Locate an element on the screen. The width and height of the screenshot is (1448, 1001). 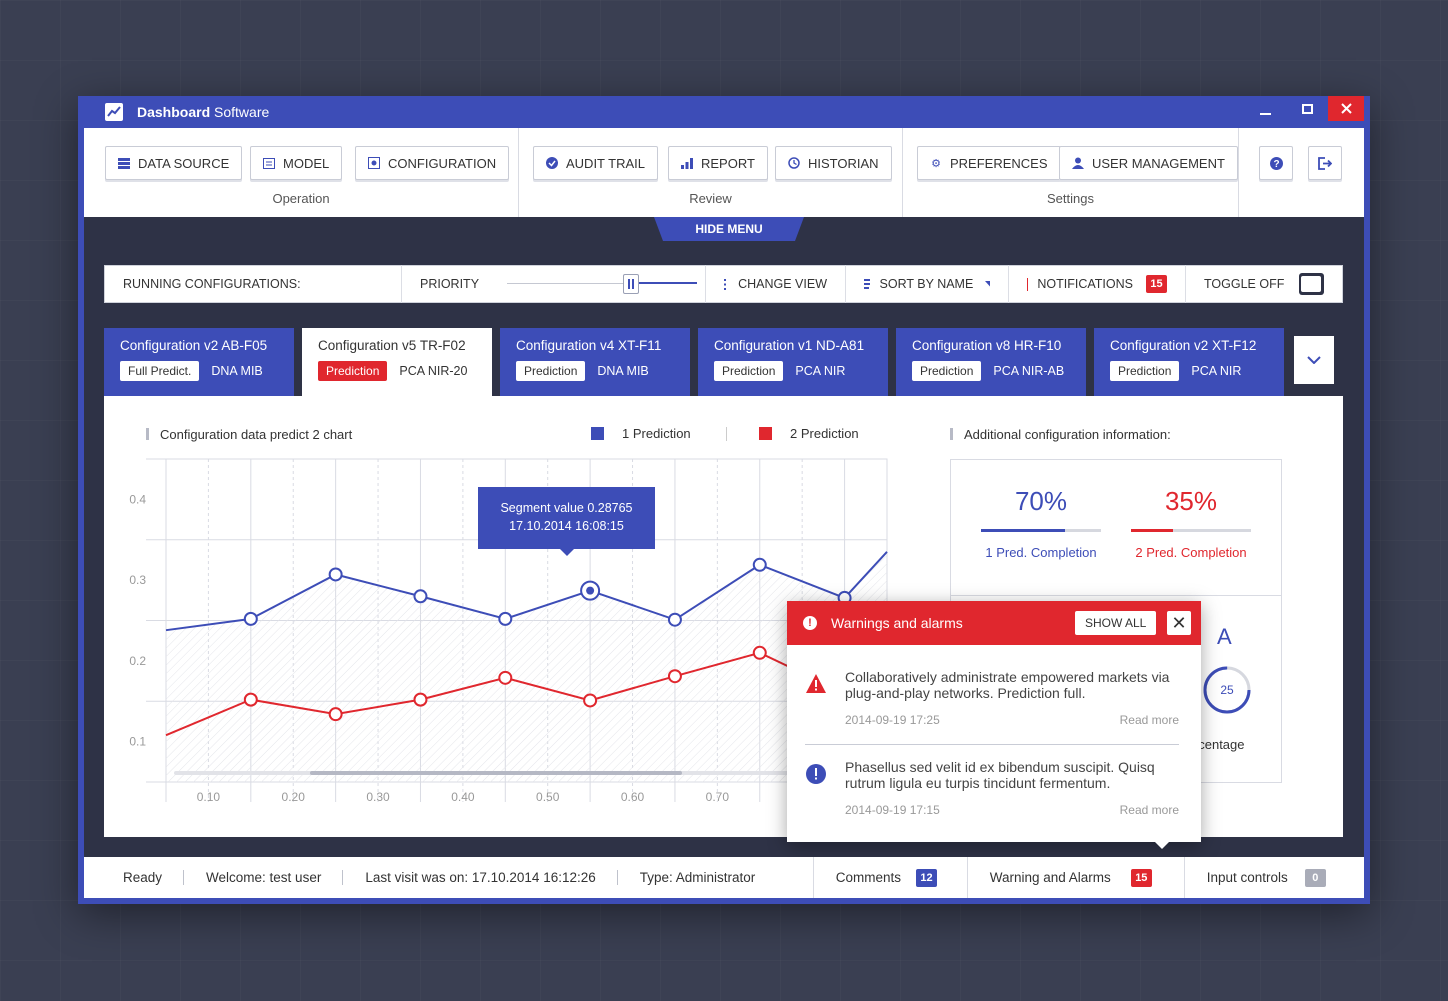
model-button: MODEL is located at coordinates (296, 163).